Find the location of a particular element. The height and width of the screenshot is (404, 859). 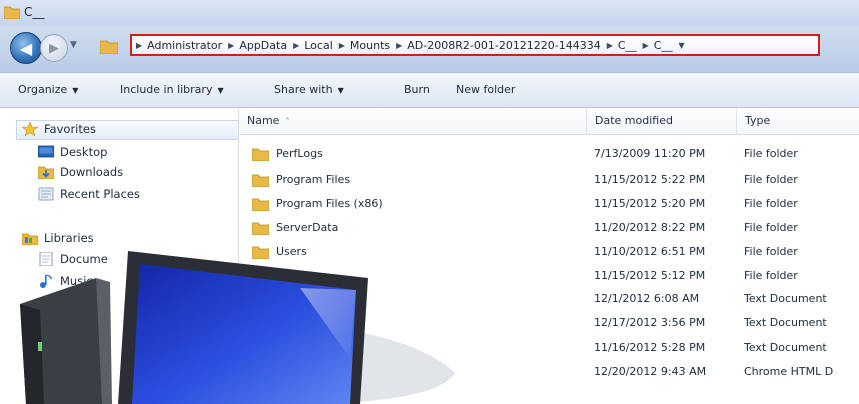

nav-item-recent-places: Recent Places is located at coordinates (89, 194).